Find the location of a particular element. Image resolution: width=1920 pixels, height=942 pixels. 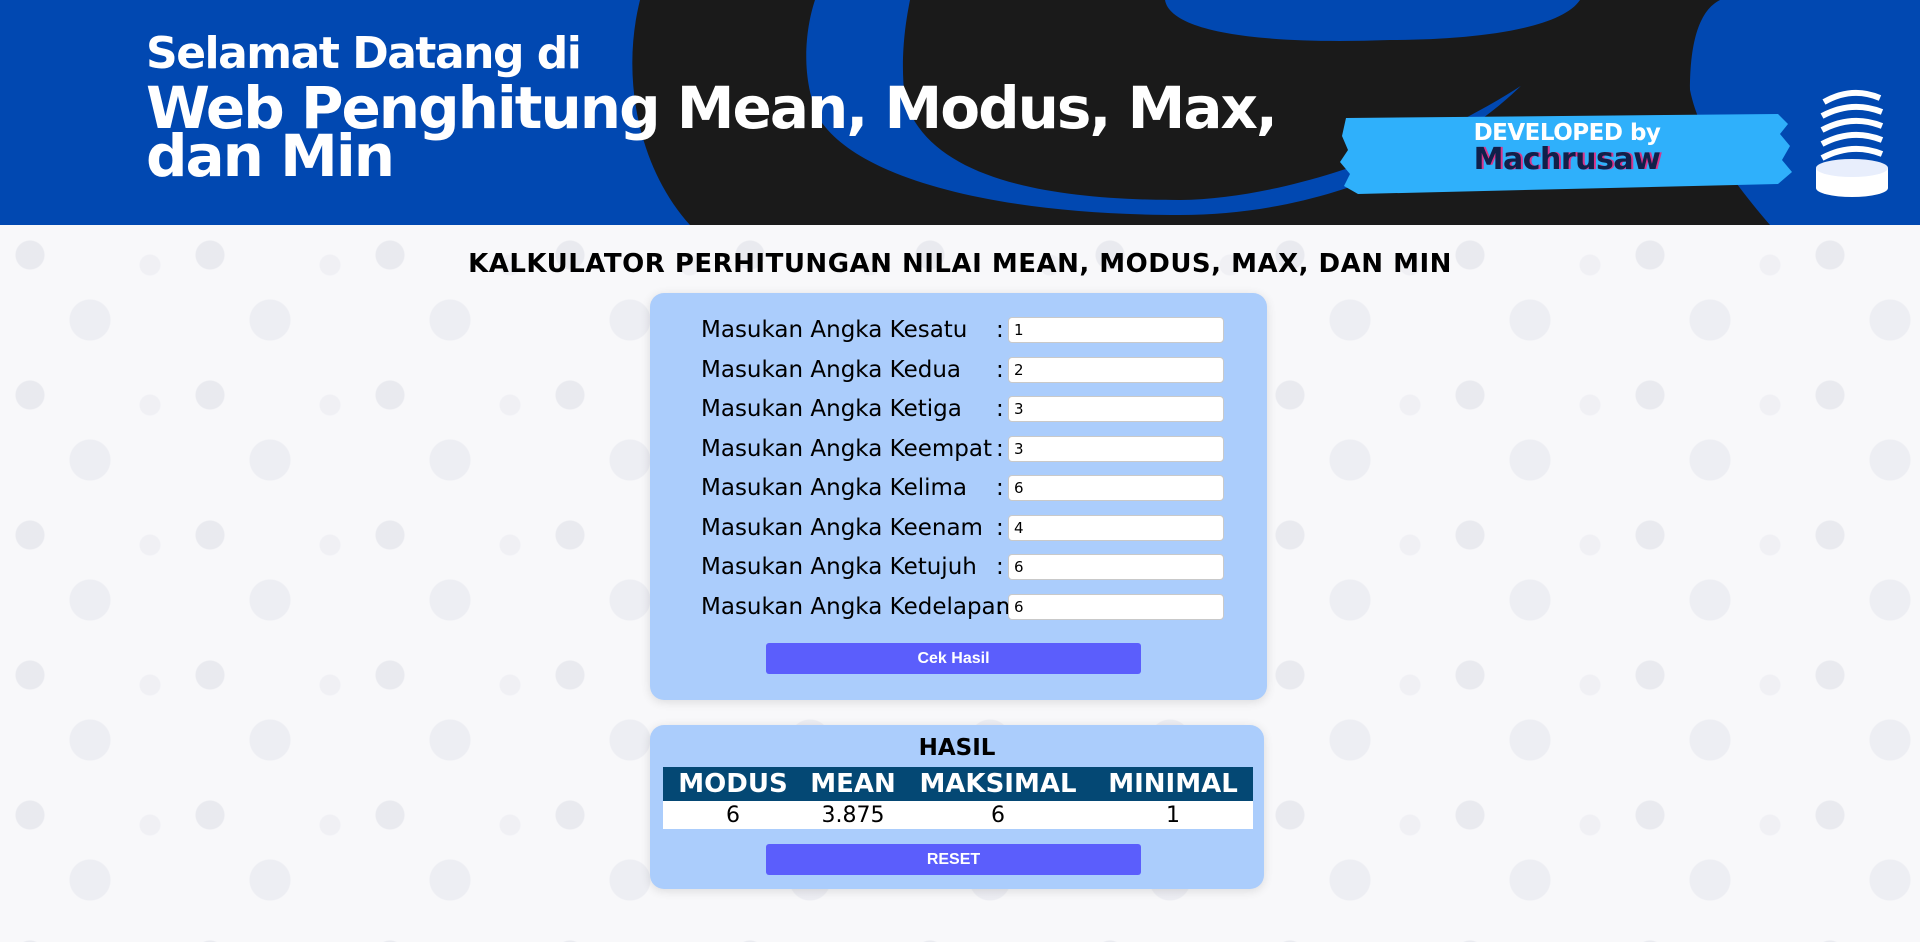

header-minimal: MINIMAL is located at coordinates (1173, 784).